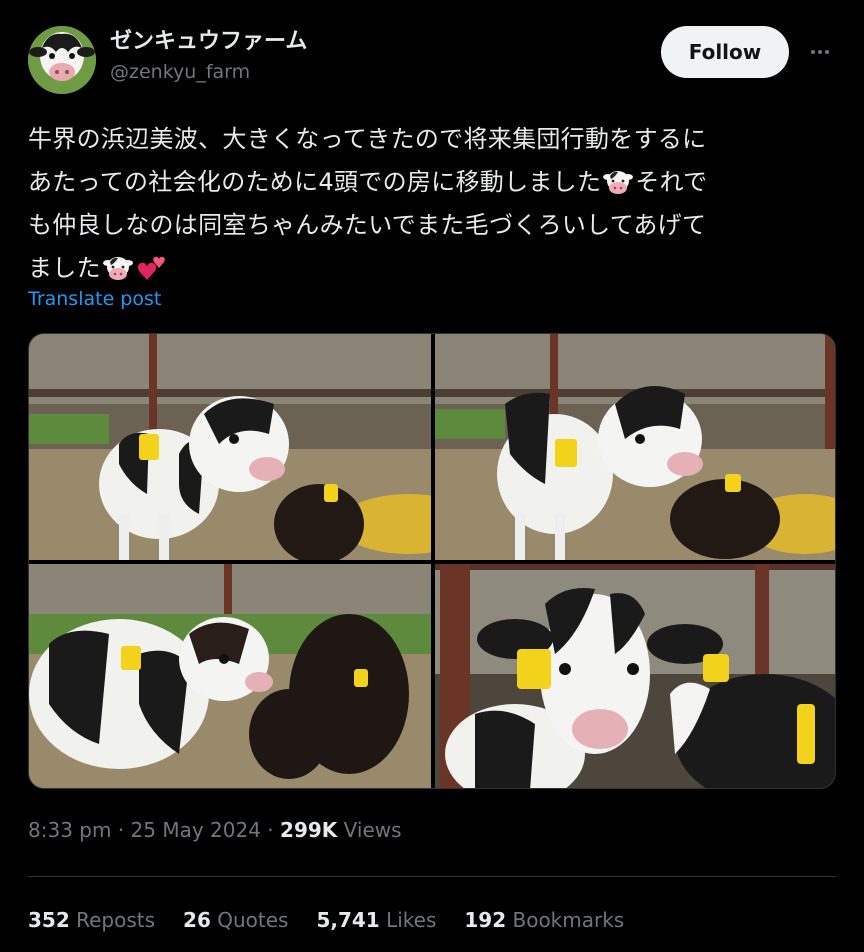  What do you see at coordinates (197, 920) in the screenshot?
I see `quotes-count: 26` at bounding box center [197, 920].